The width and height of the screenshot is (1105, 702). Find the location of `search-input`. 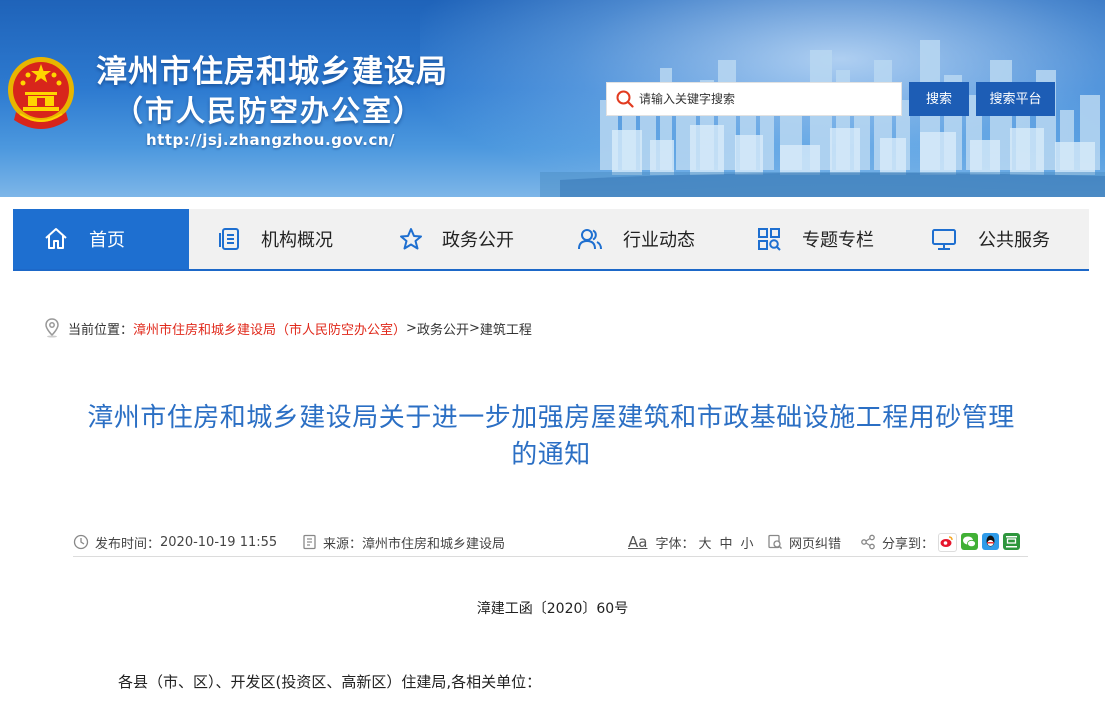

search-input is located at coordinates (766, 99).